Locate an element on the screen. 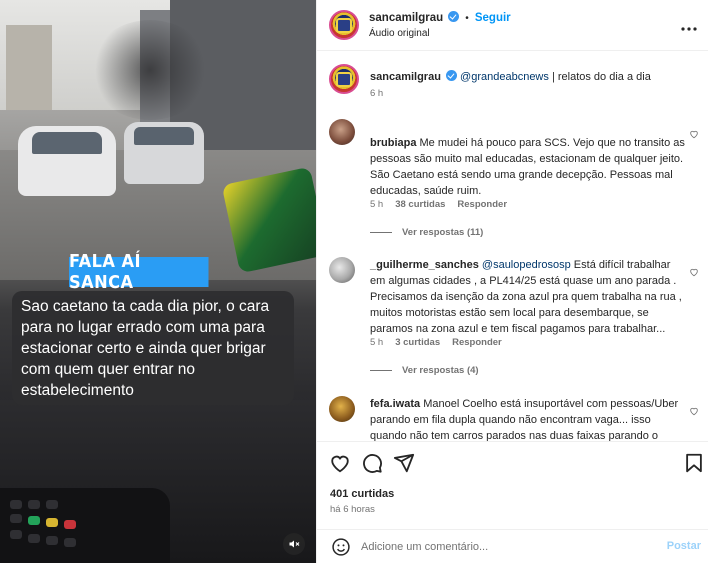 The image size is (708, 563). speaker-muted-icon is located at coordinates (294, 544).